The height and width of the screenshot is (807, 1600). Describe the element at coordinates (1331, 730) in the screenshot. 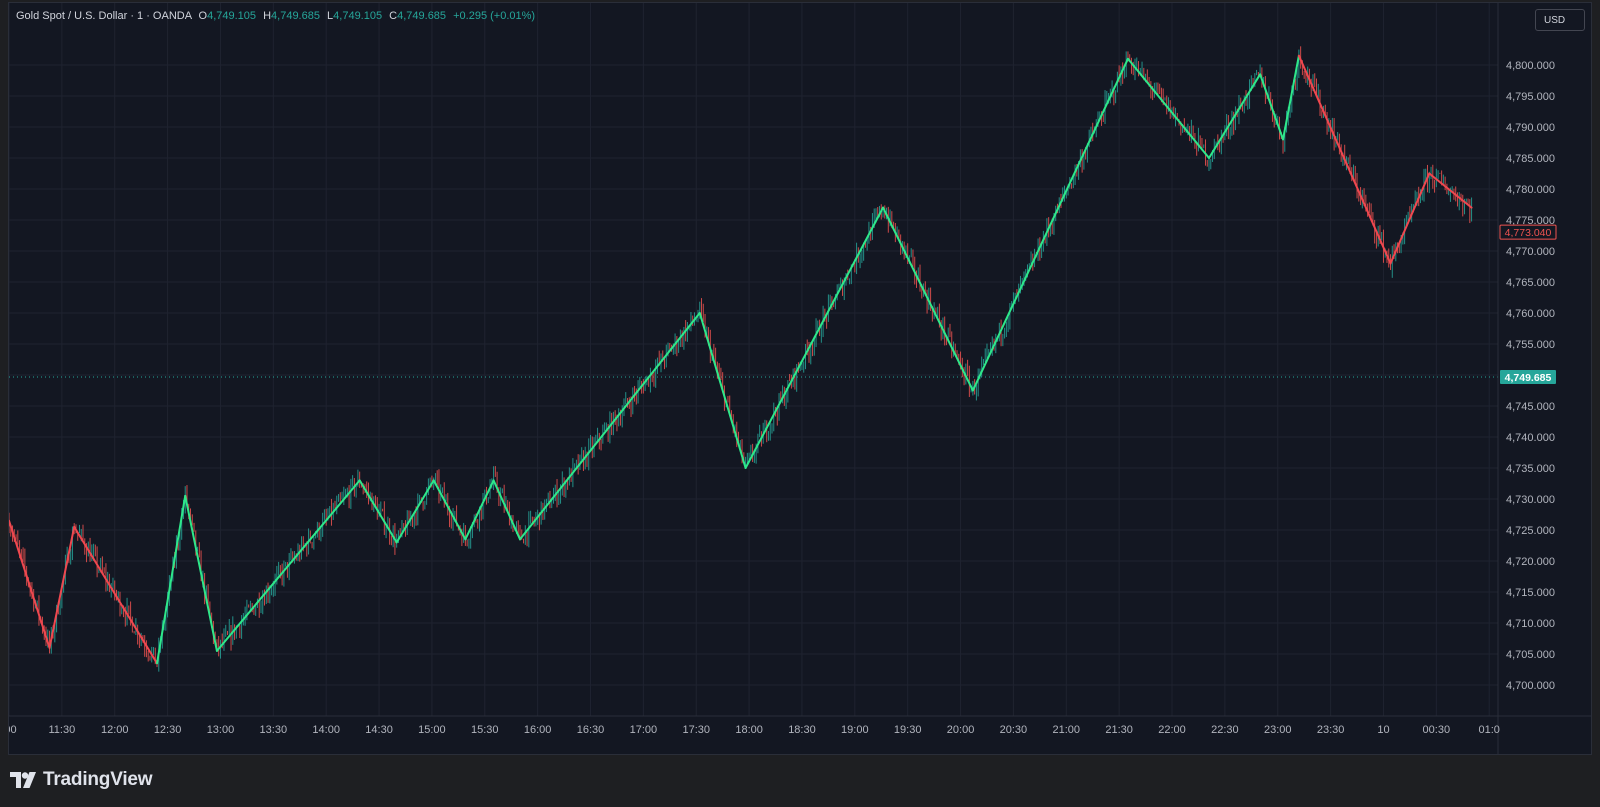

I see `x-tick-label: 23:30` at that location.